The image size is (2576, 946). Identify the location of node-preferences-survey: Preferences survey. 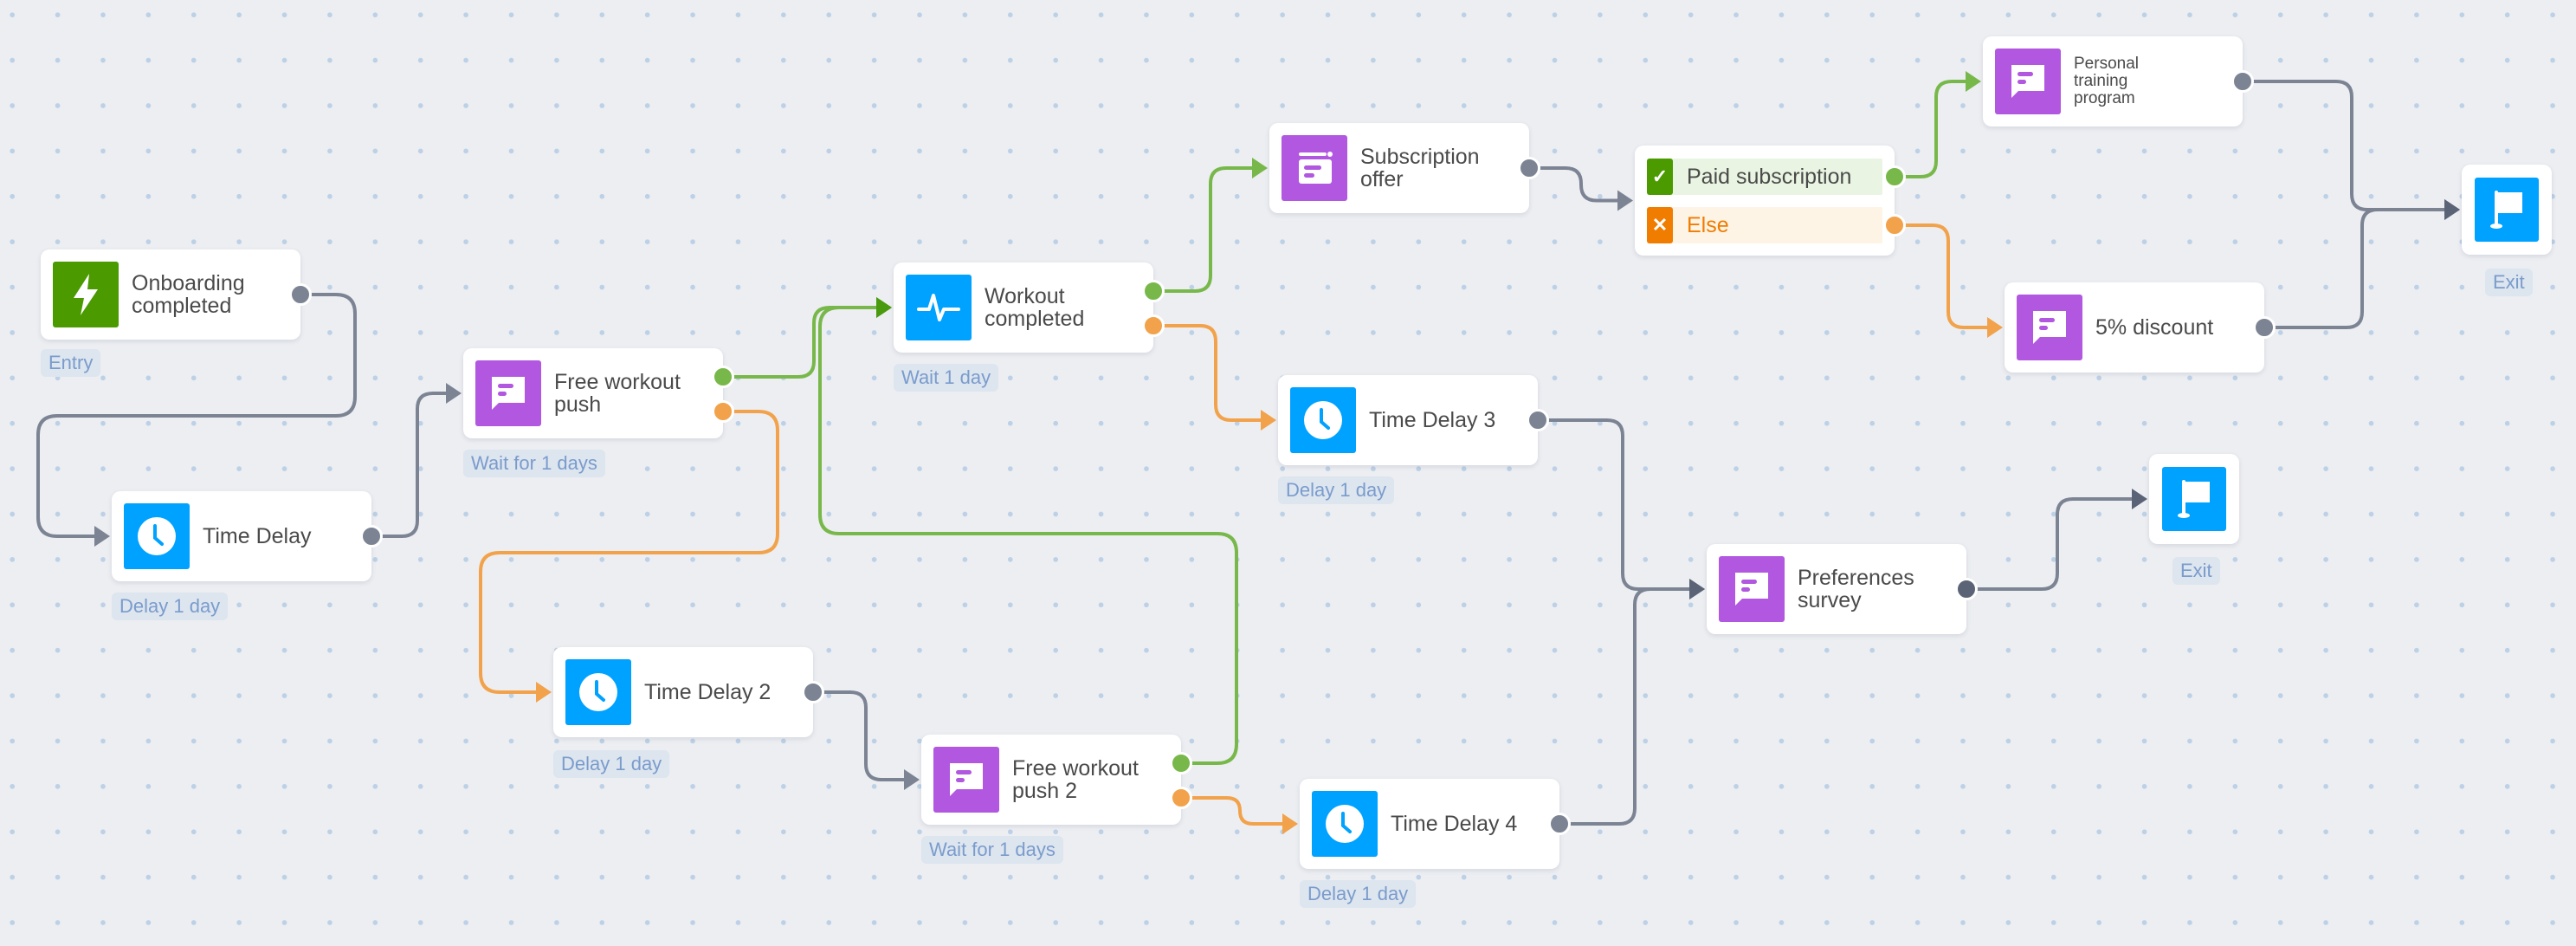
(1842, 589).